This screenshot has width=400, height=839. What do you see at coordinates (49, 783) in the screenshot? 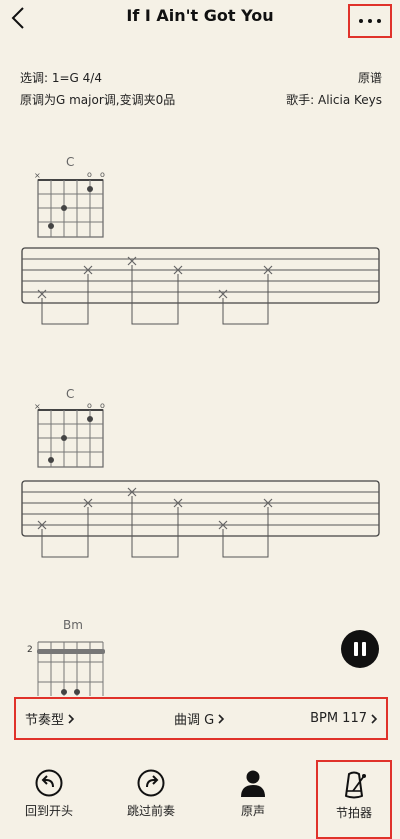
I see `rewind-to-start-icon` at bounding box center [49, 783].